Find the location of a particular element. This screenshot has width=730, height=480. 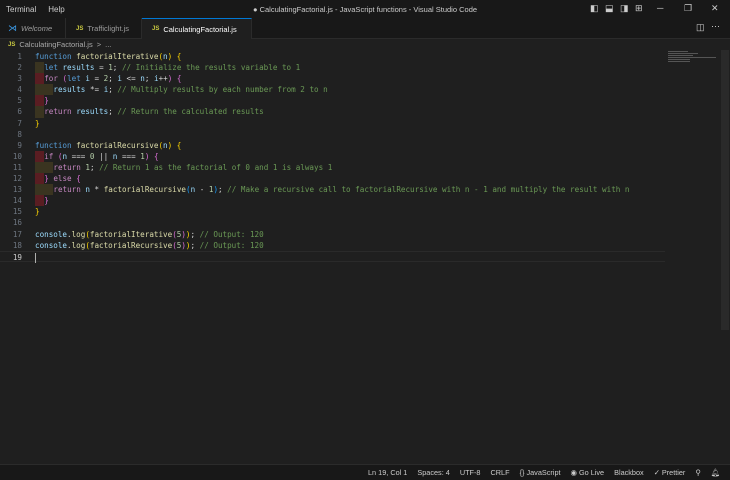

line-number: 12 is located at coordinates (17, 179).